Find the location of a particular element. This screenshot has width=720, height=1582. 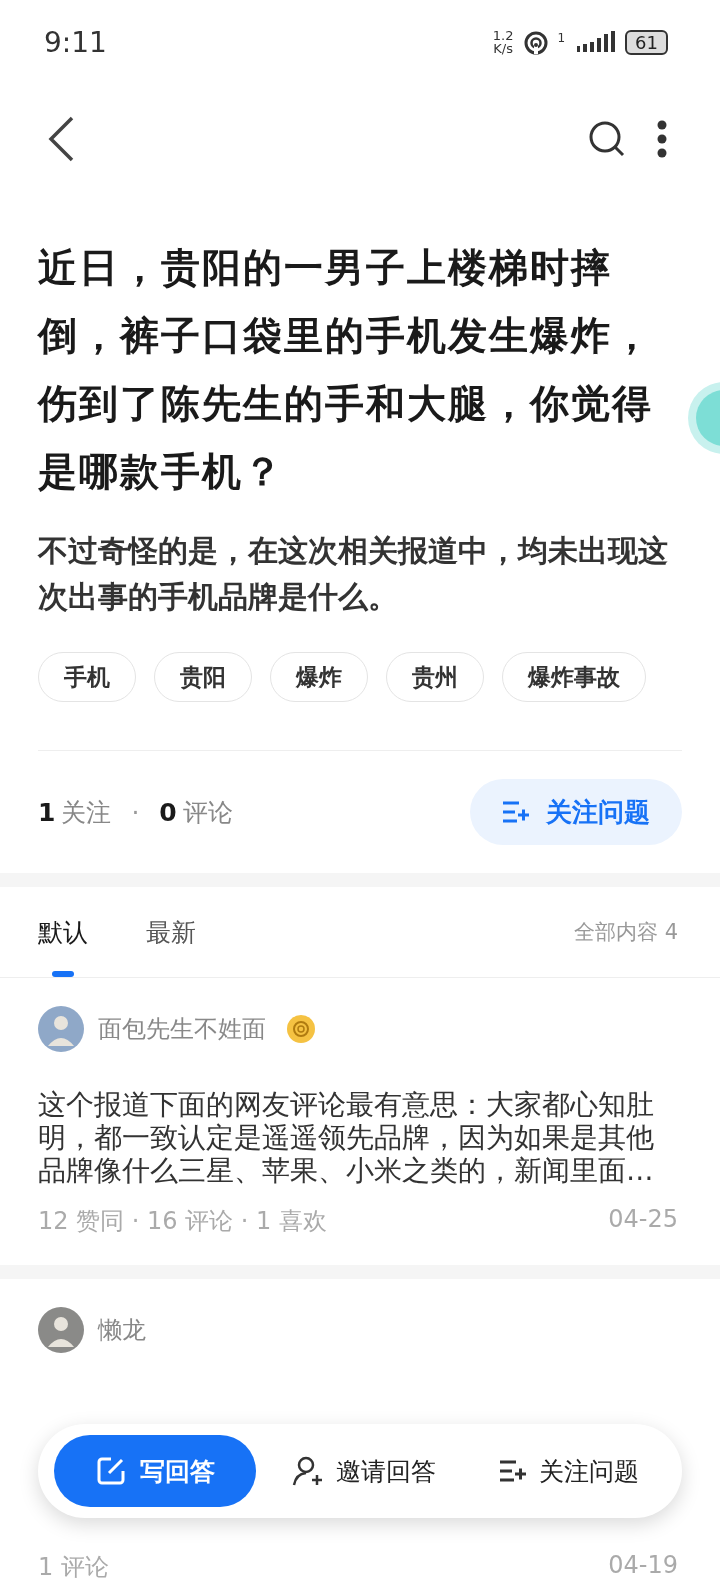

follower-label: 关注 is located at coordinates (86, 812).